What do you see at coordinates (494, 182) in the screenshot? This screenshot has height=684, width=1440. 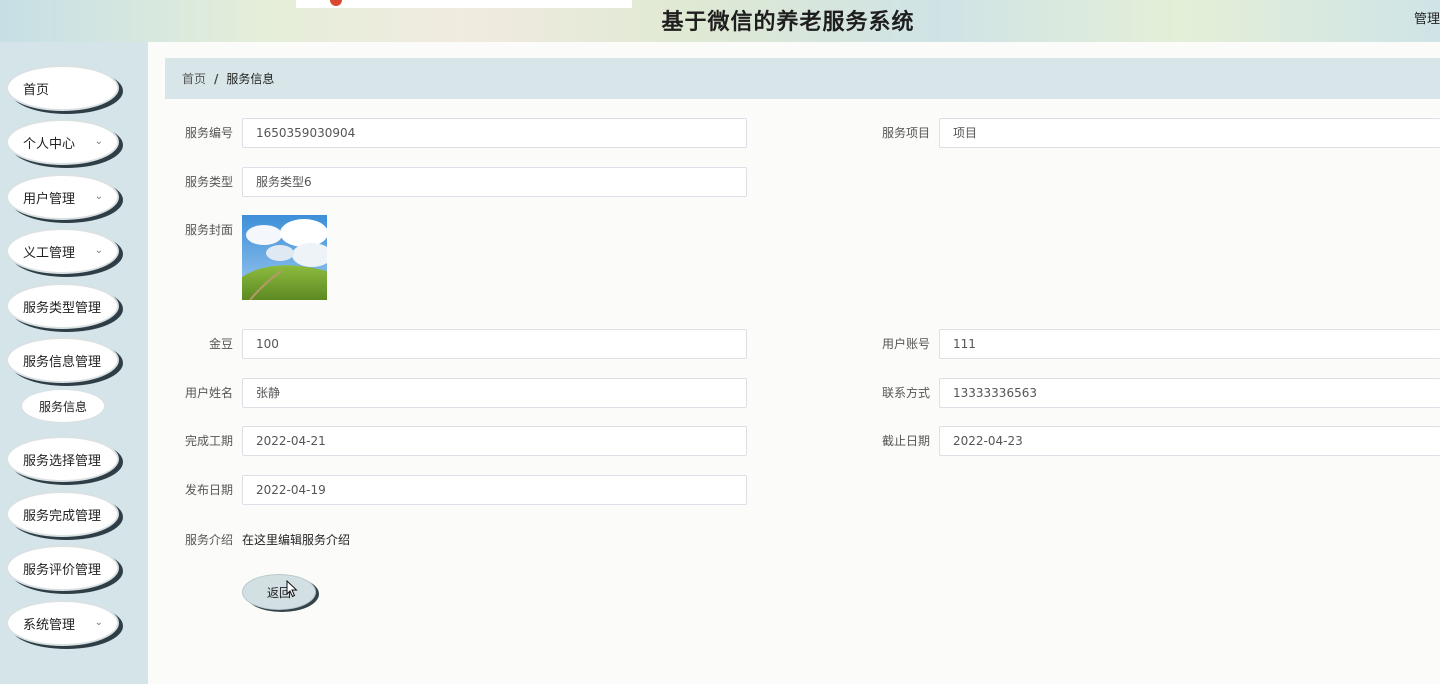 I see `service-type-field: 服务类型6` at bounding box center [494, 182].